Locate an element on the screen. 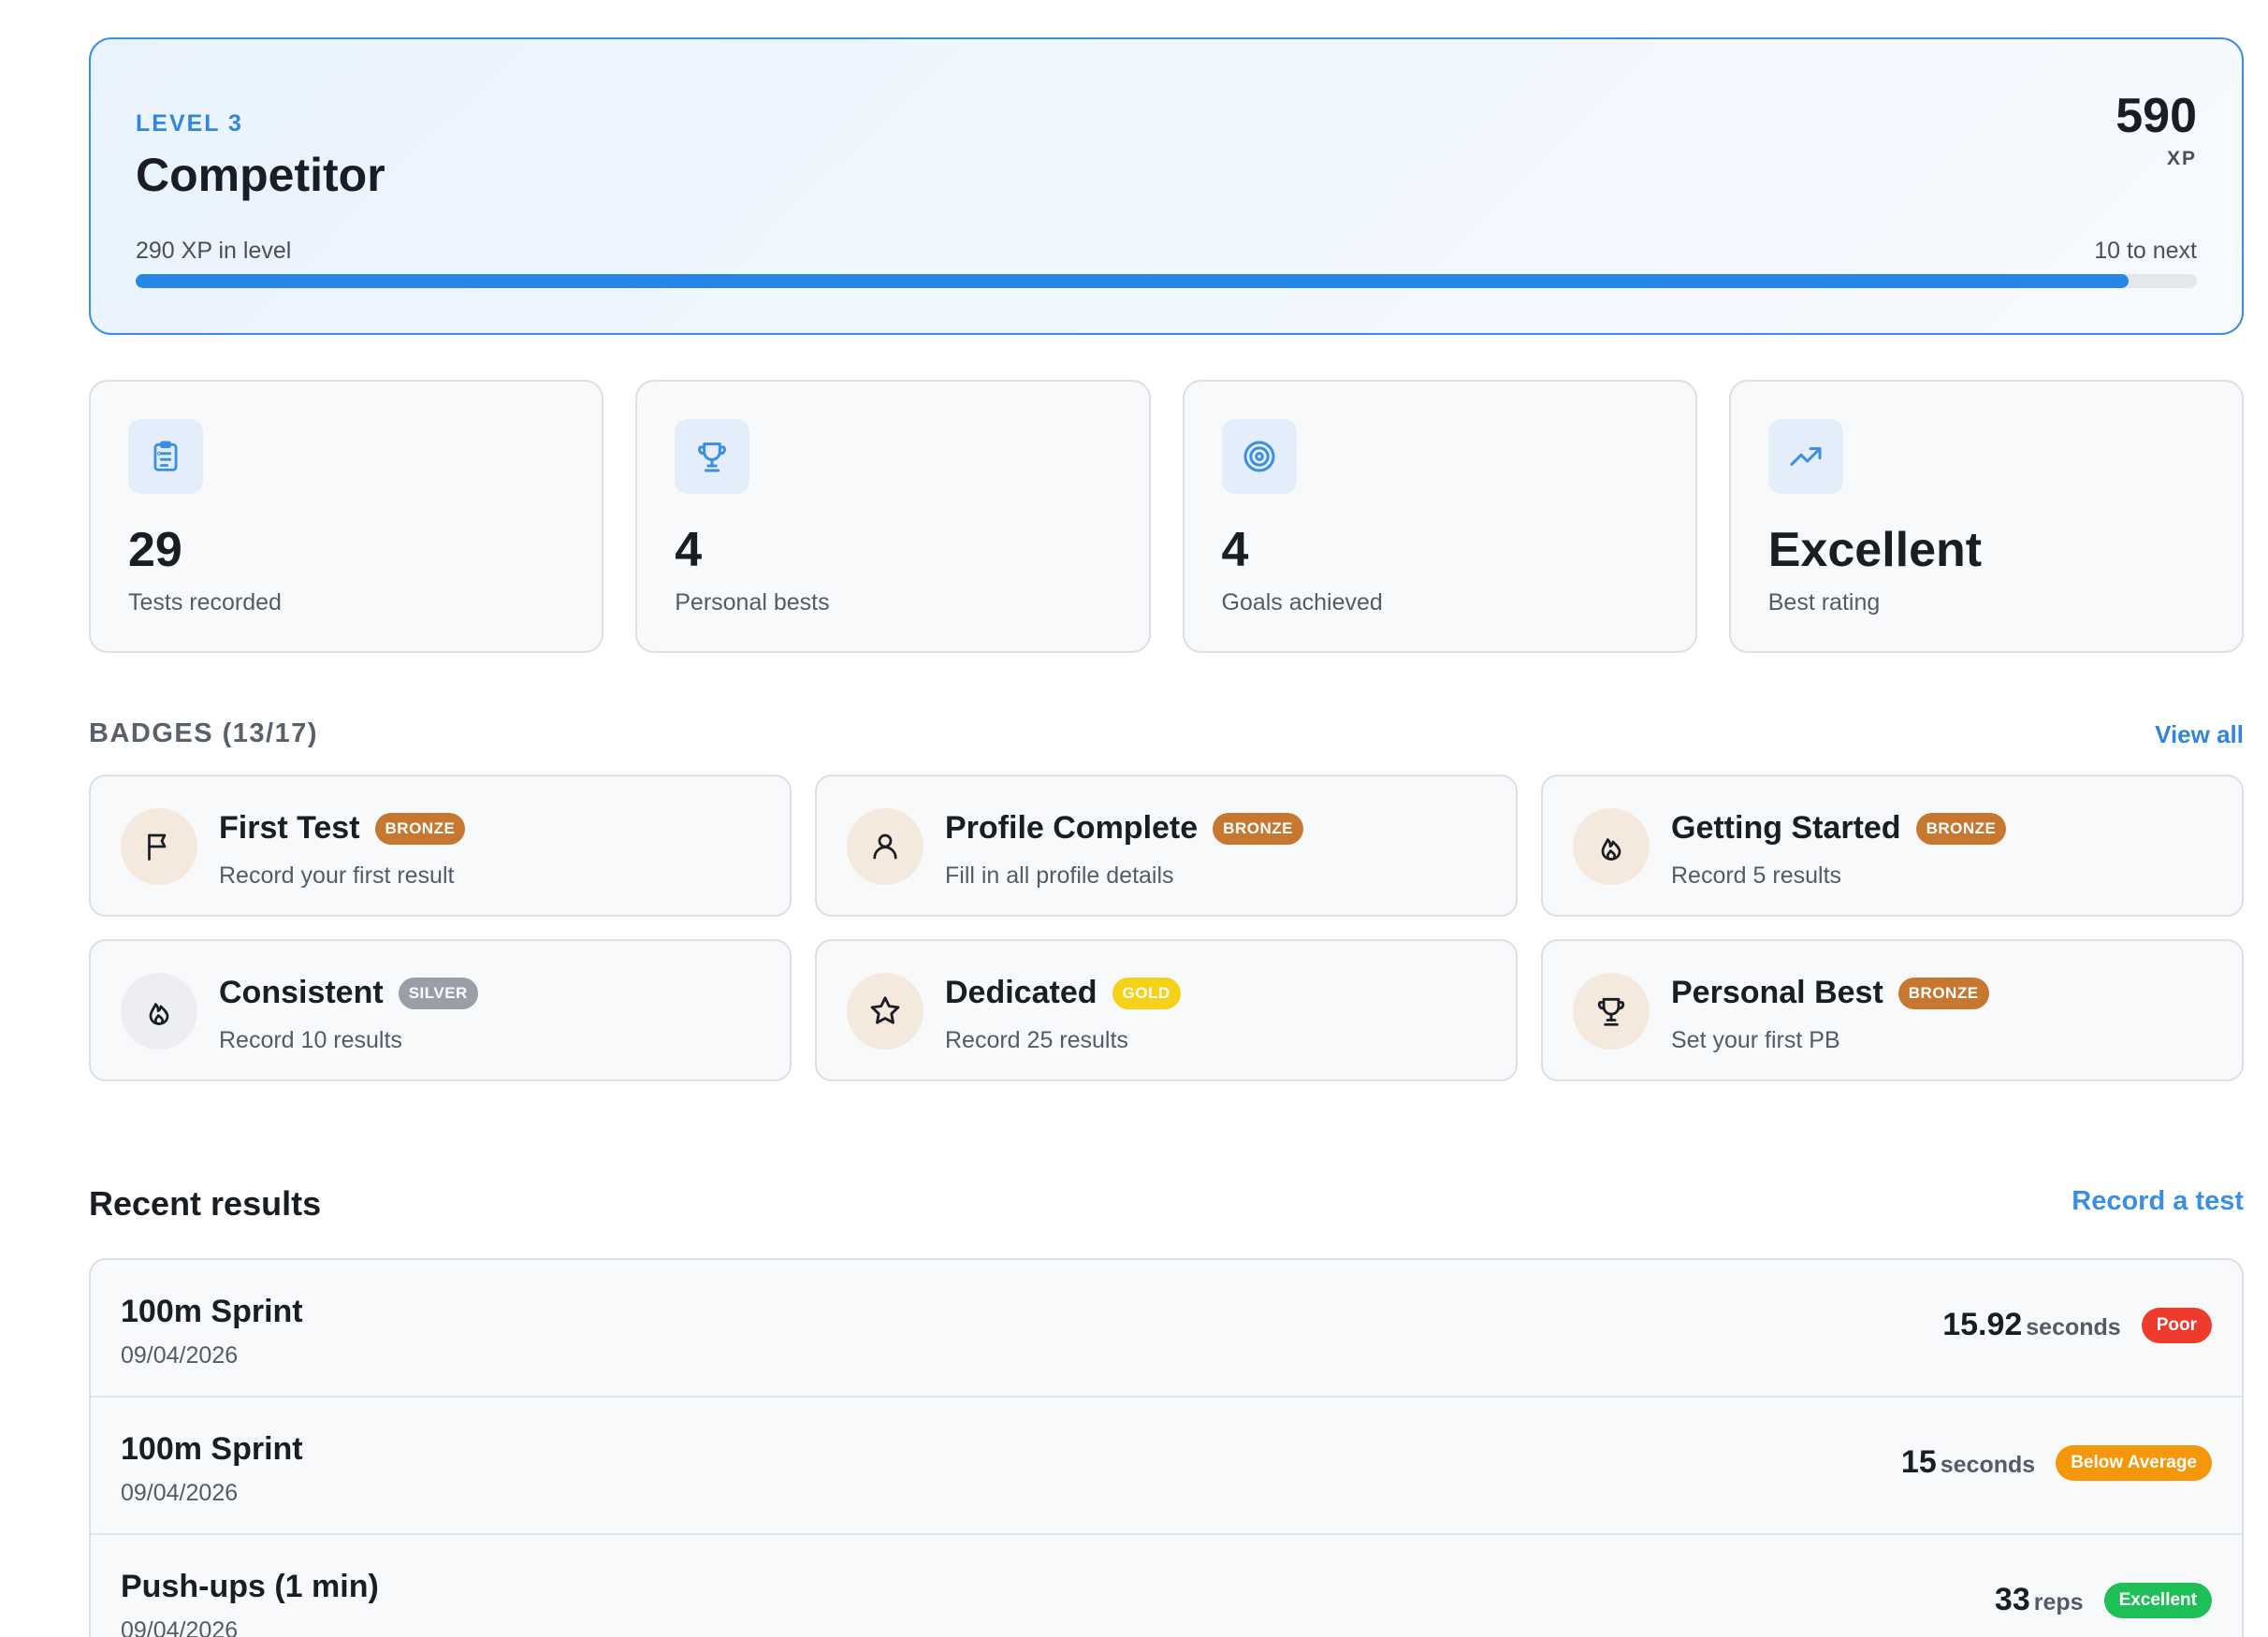 The image size is (2268, 1637). badge-card: Getting Started BRONZE Record 5 results is located at coordinates (1892, 846).